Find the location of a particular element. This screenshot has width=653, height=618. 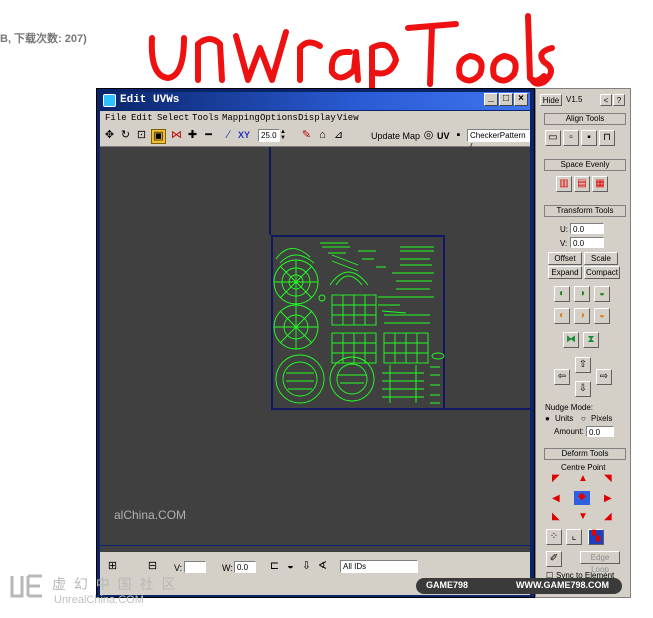

align-tools-header: Align Tools is located at coordinates (585, 119).